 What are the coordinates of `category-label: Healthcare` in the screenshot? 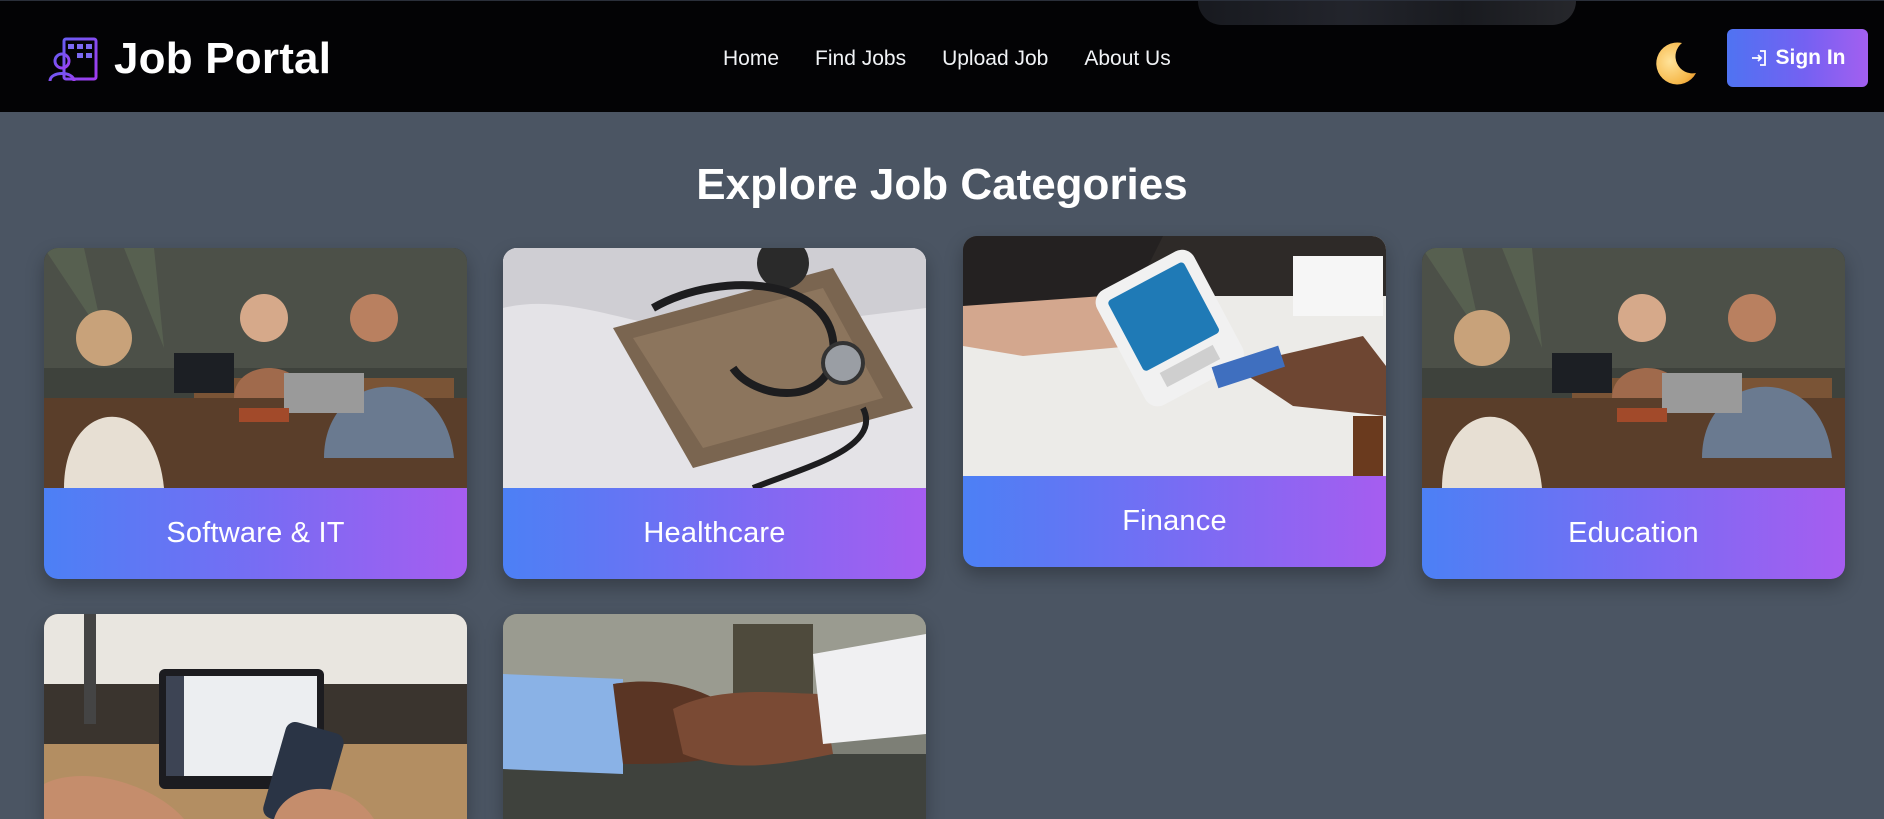 It's located at (714, 533).